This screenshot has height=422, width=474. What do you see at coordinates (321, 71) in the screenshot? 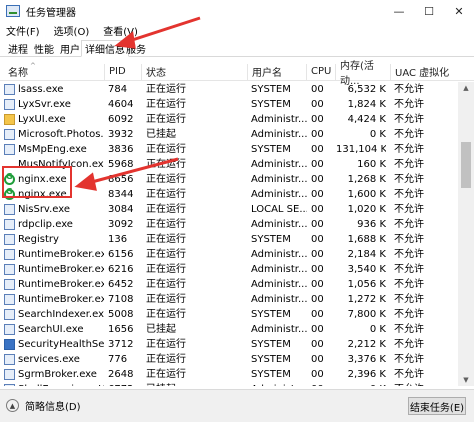
I see `column-cpu: CPU` at bounding box center [321, 71].